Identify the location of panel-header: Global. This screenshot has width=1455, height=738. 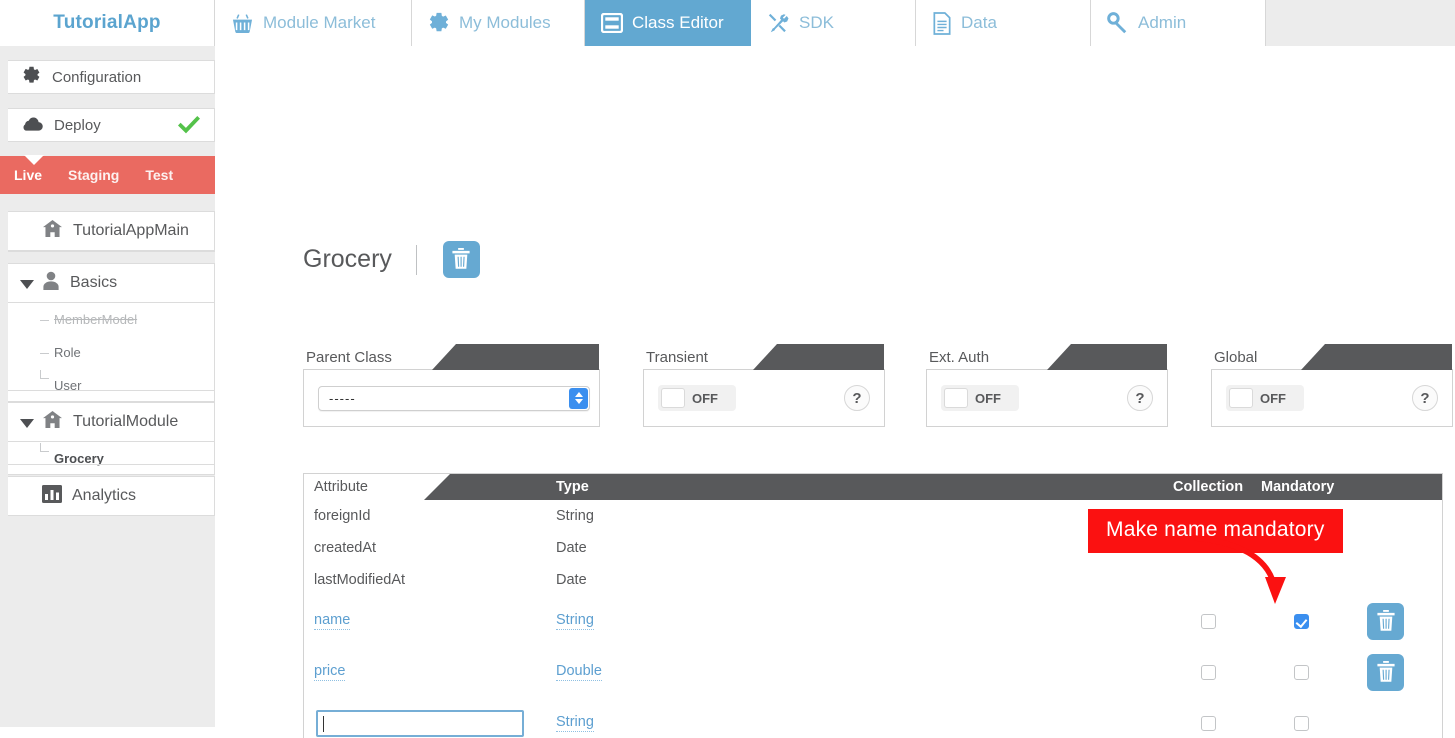
(1332, 357).